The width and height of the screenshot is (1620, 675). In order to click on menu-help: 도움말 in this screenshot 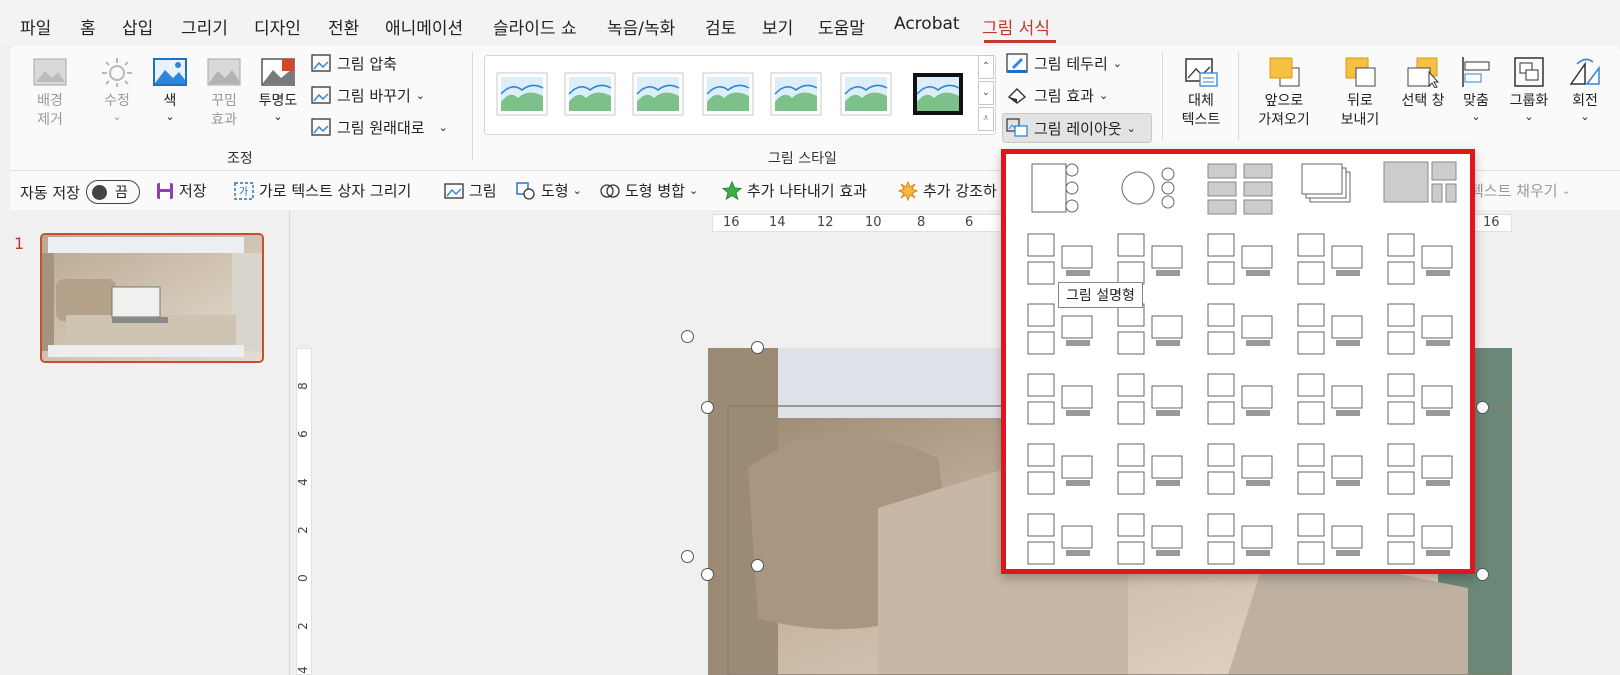, I will do `click(841, 26)`.